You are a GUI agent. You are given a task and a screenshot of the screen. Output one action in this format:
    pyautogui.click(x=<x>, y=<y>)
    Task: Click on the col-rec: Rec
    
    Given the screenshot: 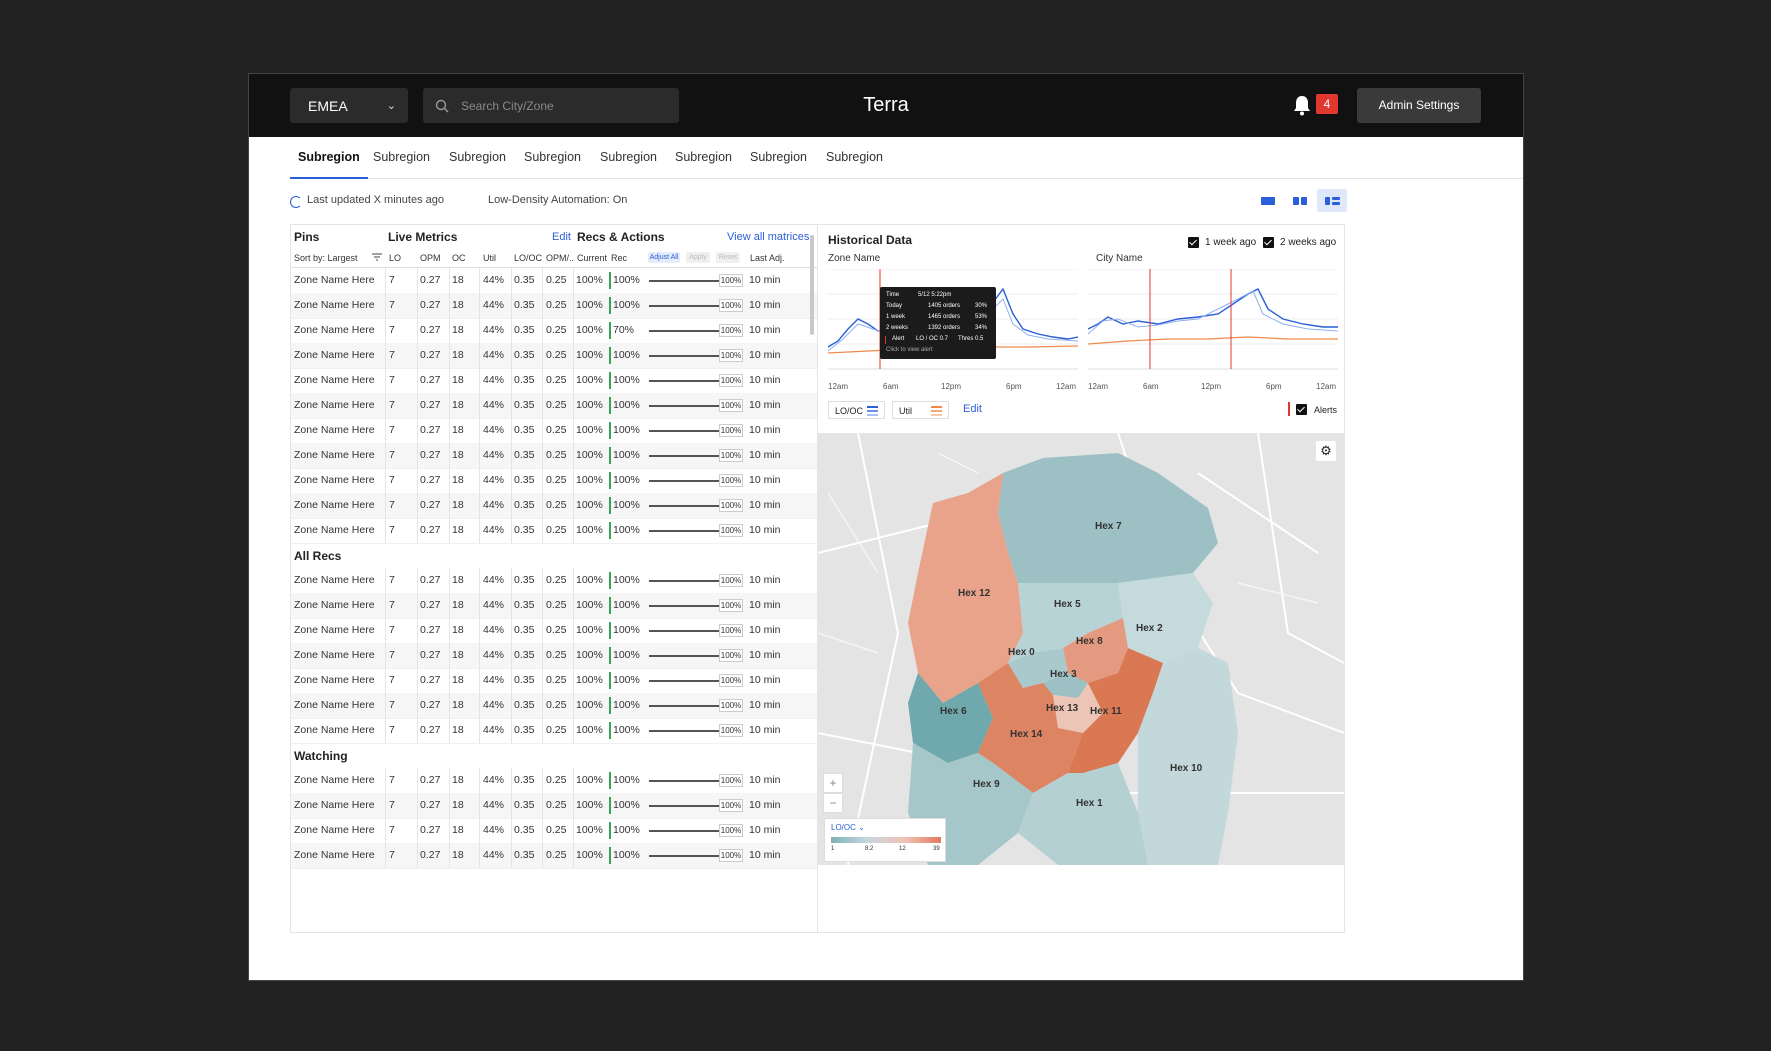 What is the action you would take?
    pyautogui.click(x=619, y=258)
    